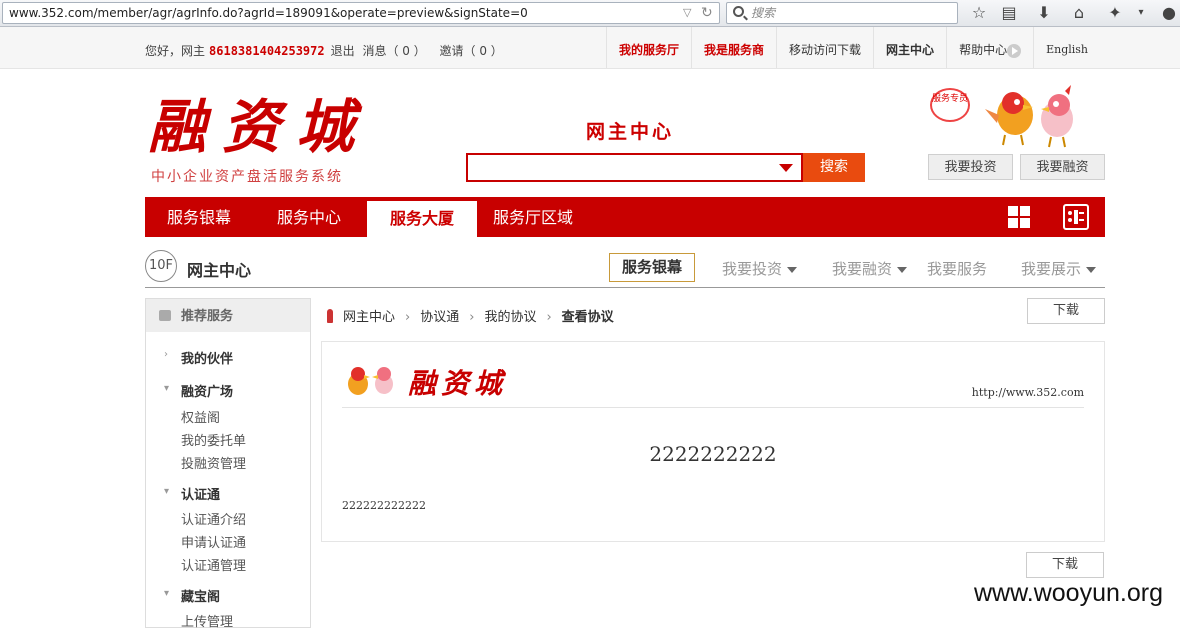 Image resolution: width=1180 pixels, height=630 pixels. I want to click on document-mascot-image, so click(370, 381).